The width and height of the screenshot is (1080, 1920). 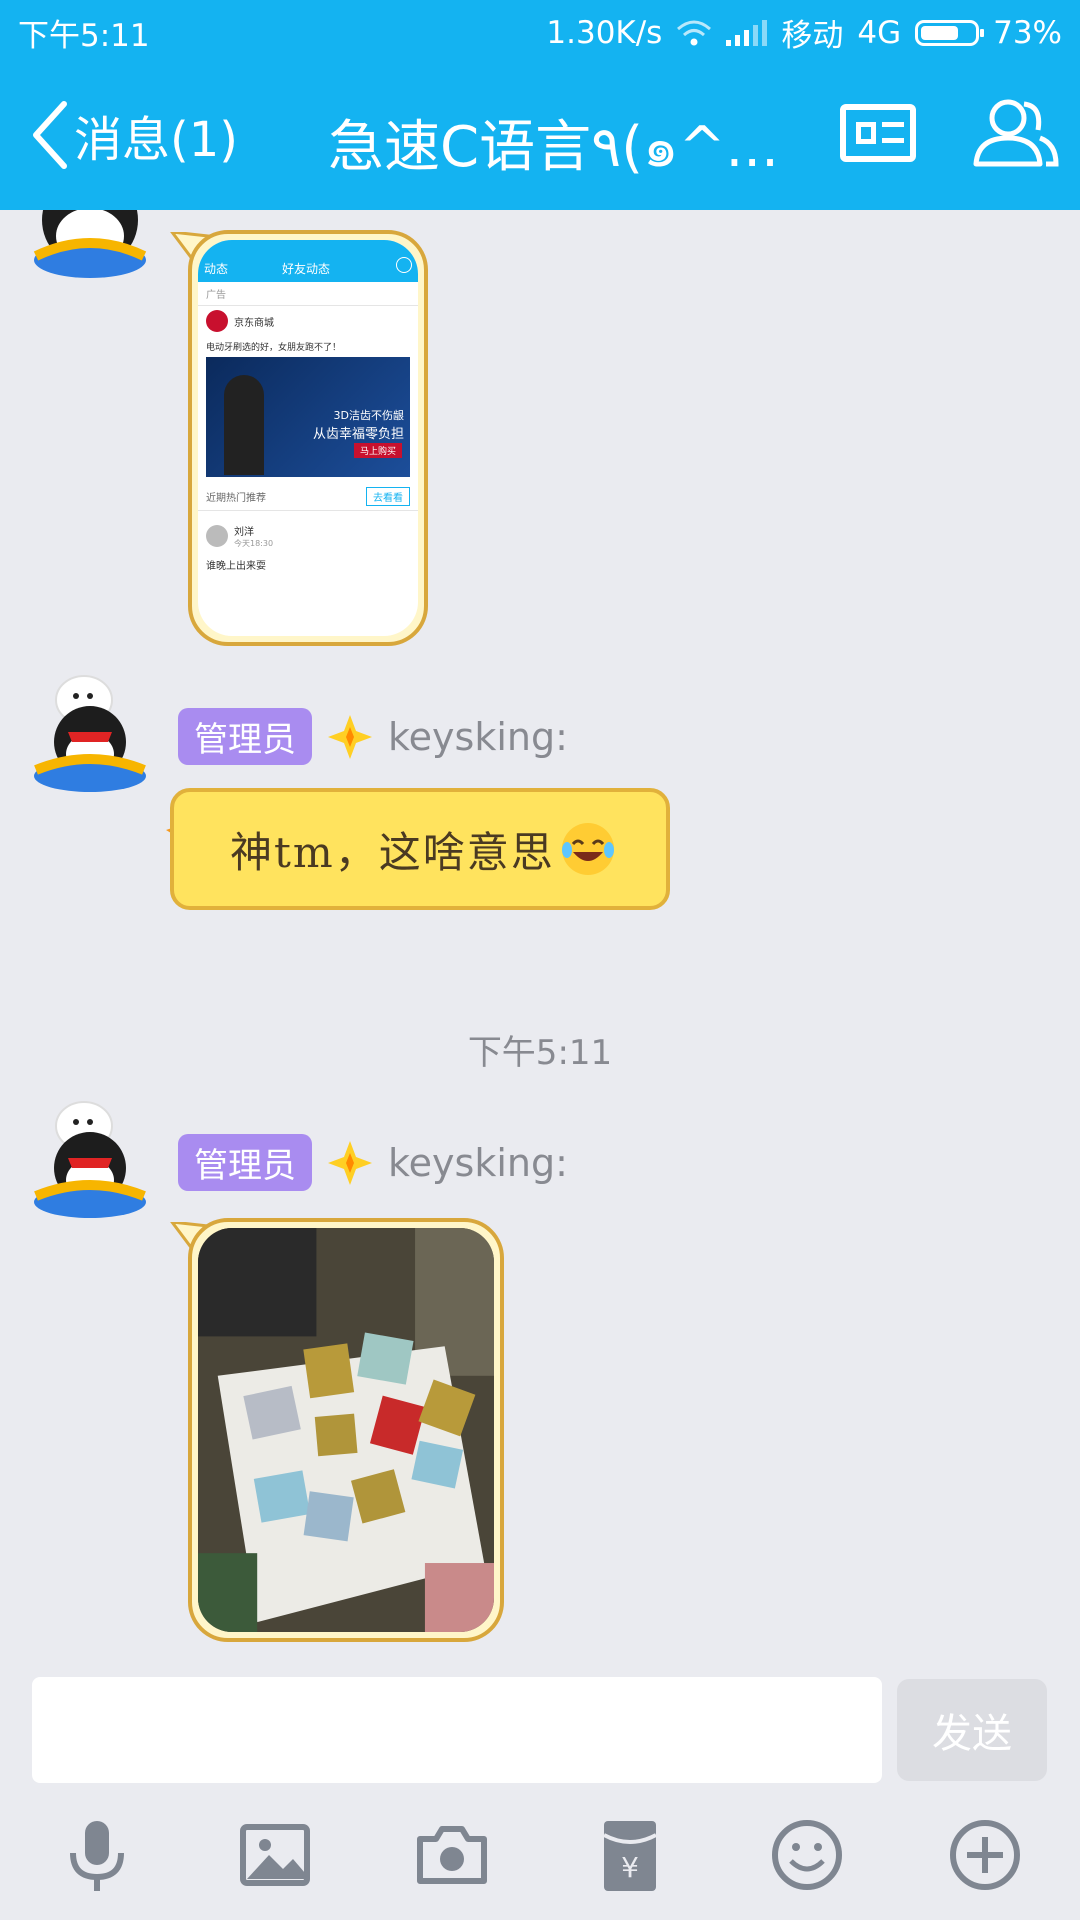 I want to click on jd-logo-icon, so click(x=217, y=321).